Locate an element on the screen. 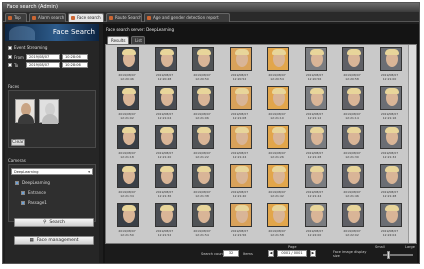  face-thumbnail: 2019/08/07 12:21:56 is located at coordinates (240, 221).